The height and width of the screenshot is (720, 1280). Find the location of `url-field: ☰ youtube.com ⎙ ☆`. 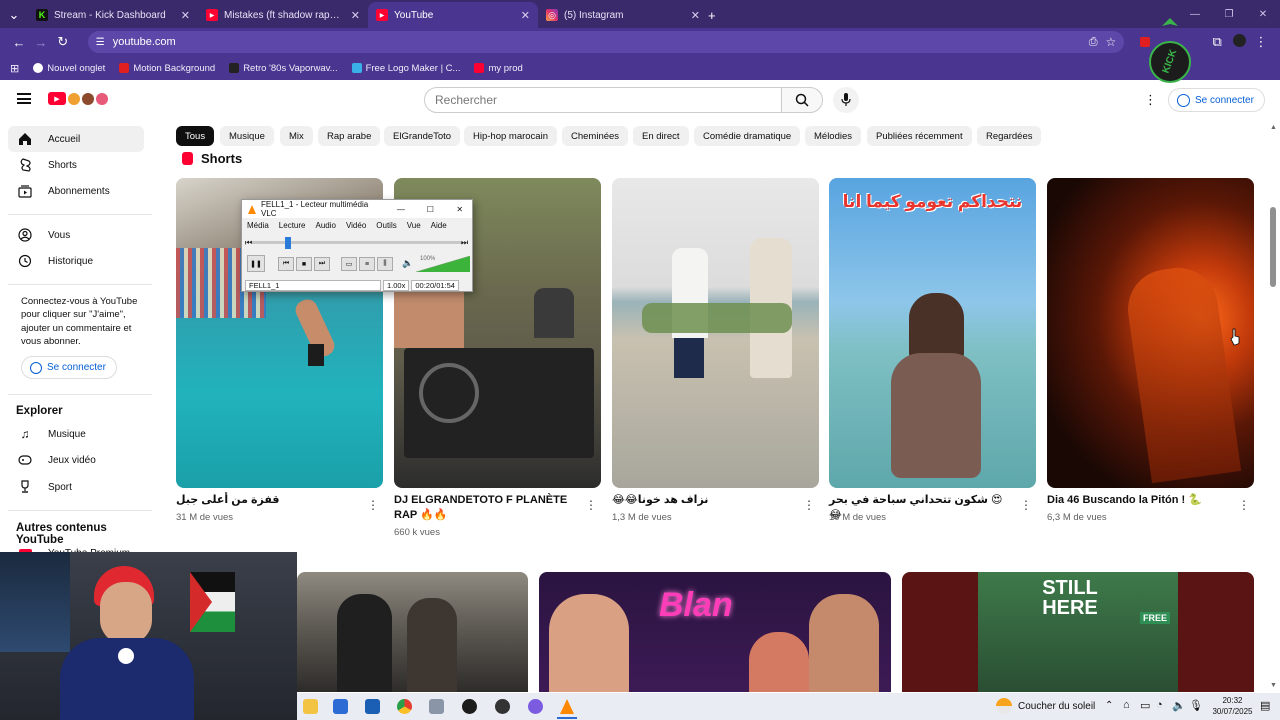

url-field: ☰ youtube.com ⎙ ☆ is located at coordinates (606, 42).